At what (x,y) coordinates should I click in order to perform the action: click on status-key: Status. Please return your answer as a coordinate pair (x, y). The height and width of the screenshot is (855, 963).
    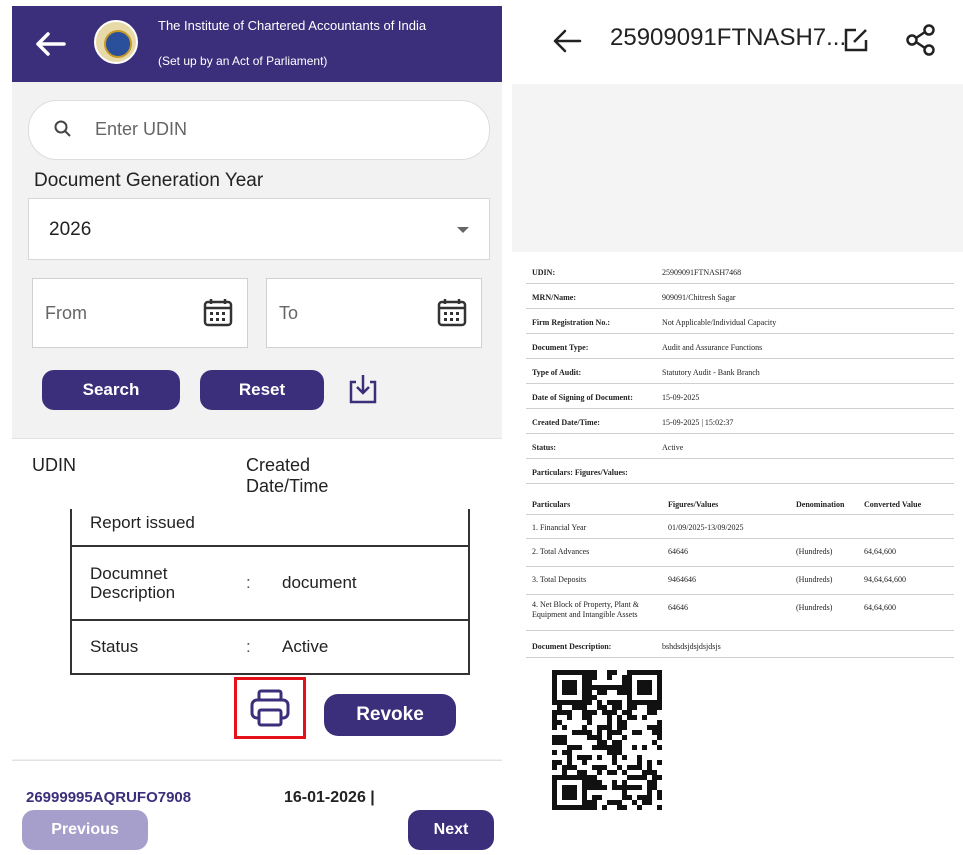
    Looking at the image, I should click on (114, 646).